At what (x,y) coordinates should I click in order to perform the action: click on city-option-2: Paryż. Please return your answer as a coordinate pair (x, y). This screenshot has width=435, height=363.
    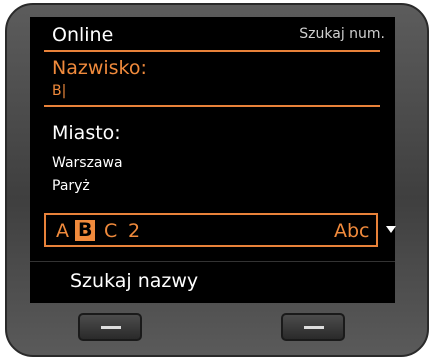
    Looking at the image, I should click on (71, 186).